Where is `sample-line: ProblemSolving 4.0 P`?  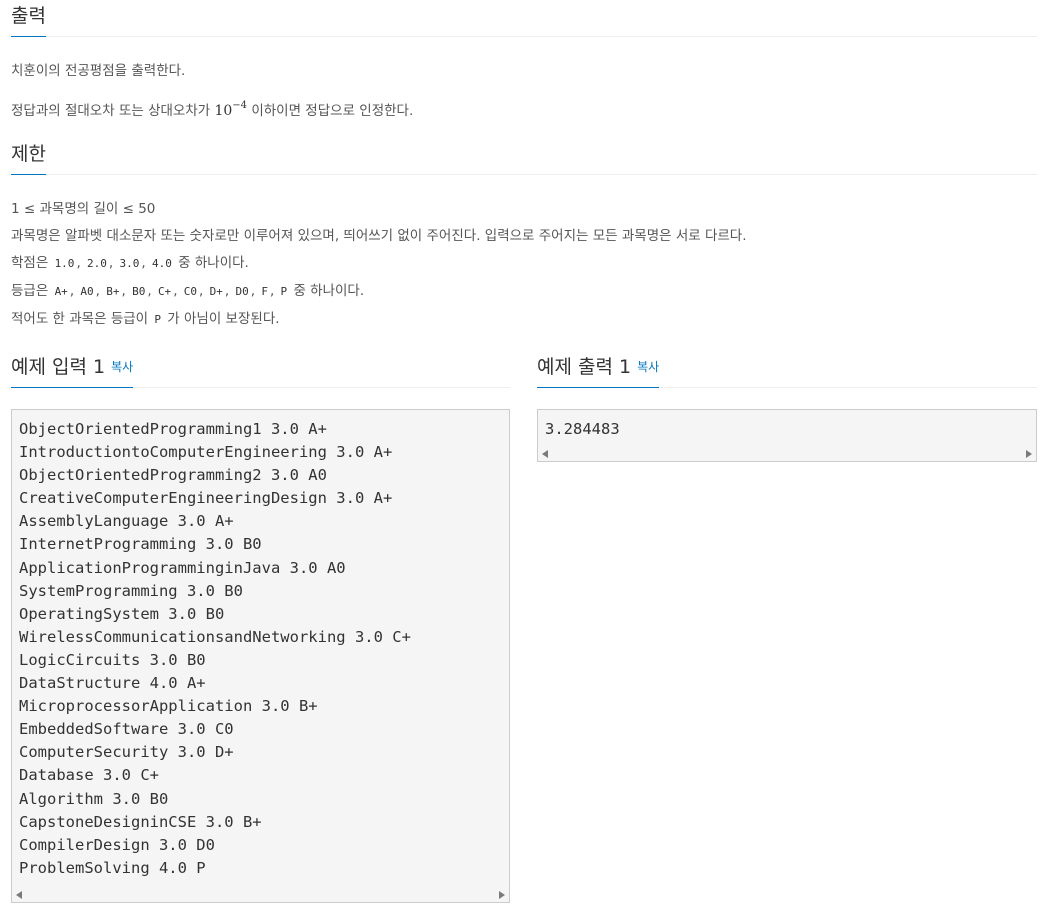 sample-line: ProblemSolving 4.0 P is located at coordinates (112, 867).